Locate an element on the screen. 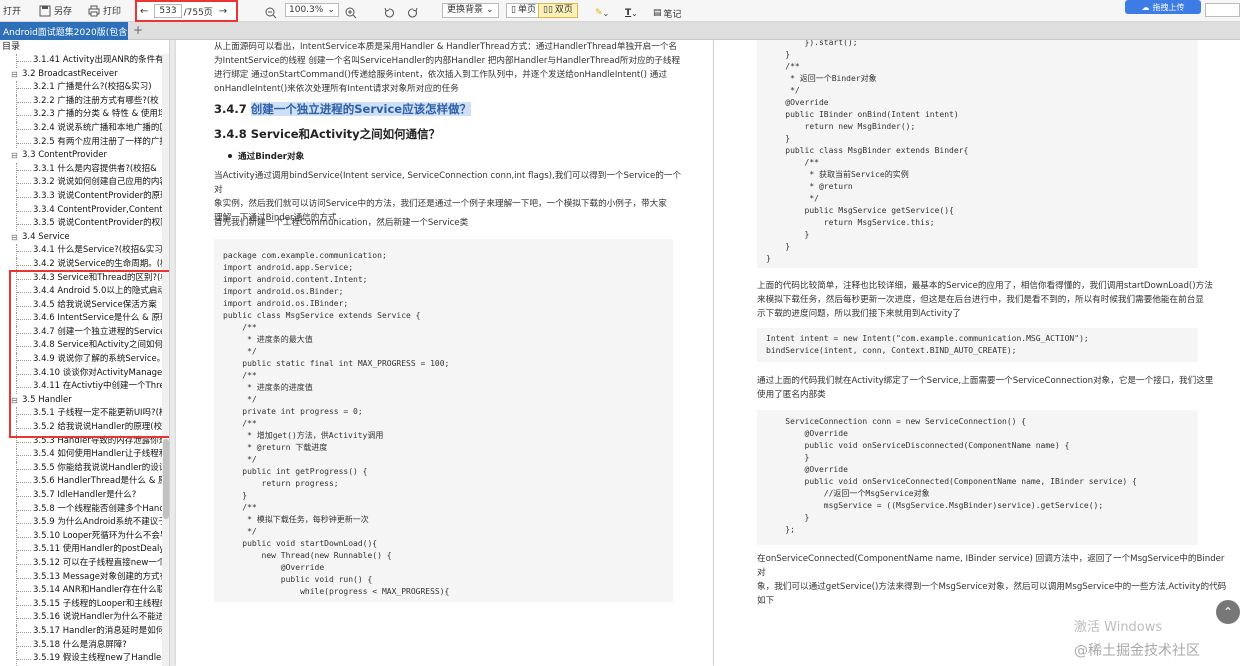 This screenshot has height=666, width=1240. toc-item: 3.5.1 子线程一定不能更新UI吗?(校 is located at coordinates (81, 414).